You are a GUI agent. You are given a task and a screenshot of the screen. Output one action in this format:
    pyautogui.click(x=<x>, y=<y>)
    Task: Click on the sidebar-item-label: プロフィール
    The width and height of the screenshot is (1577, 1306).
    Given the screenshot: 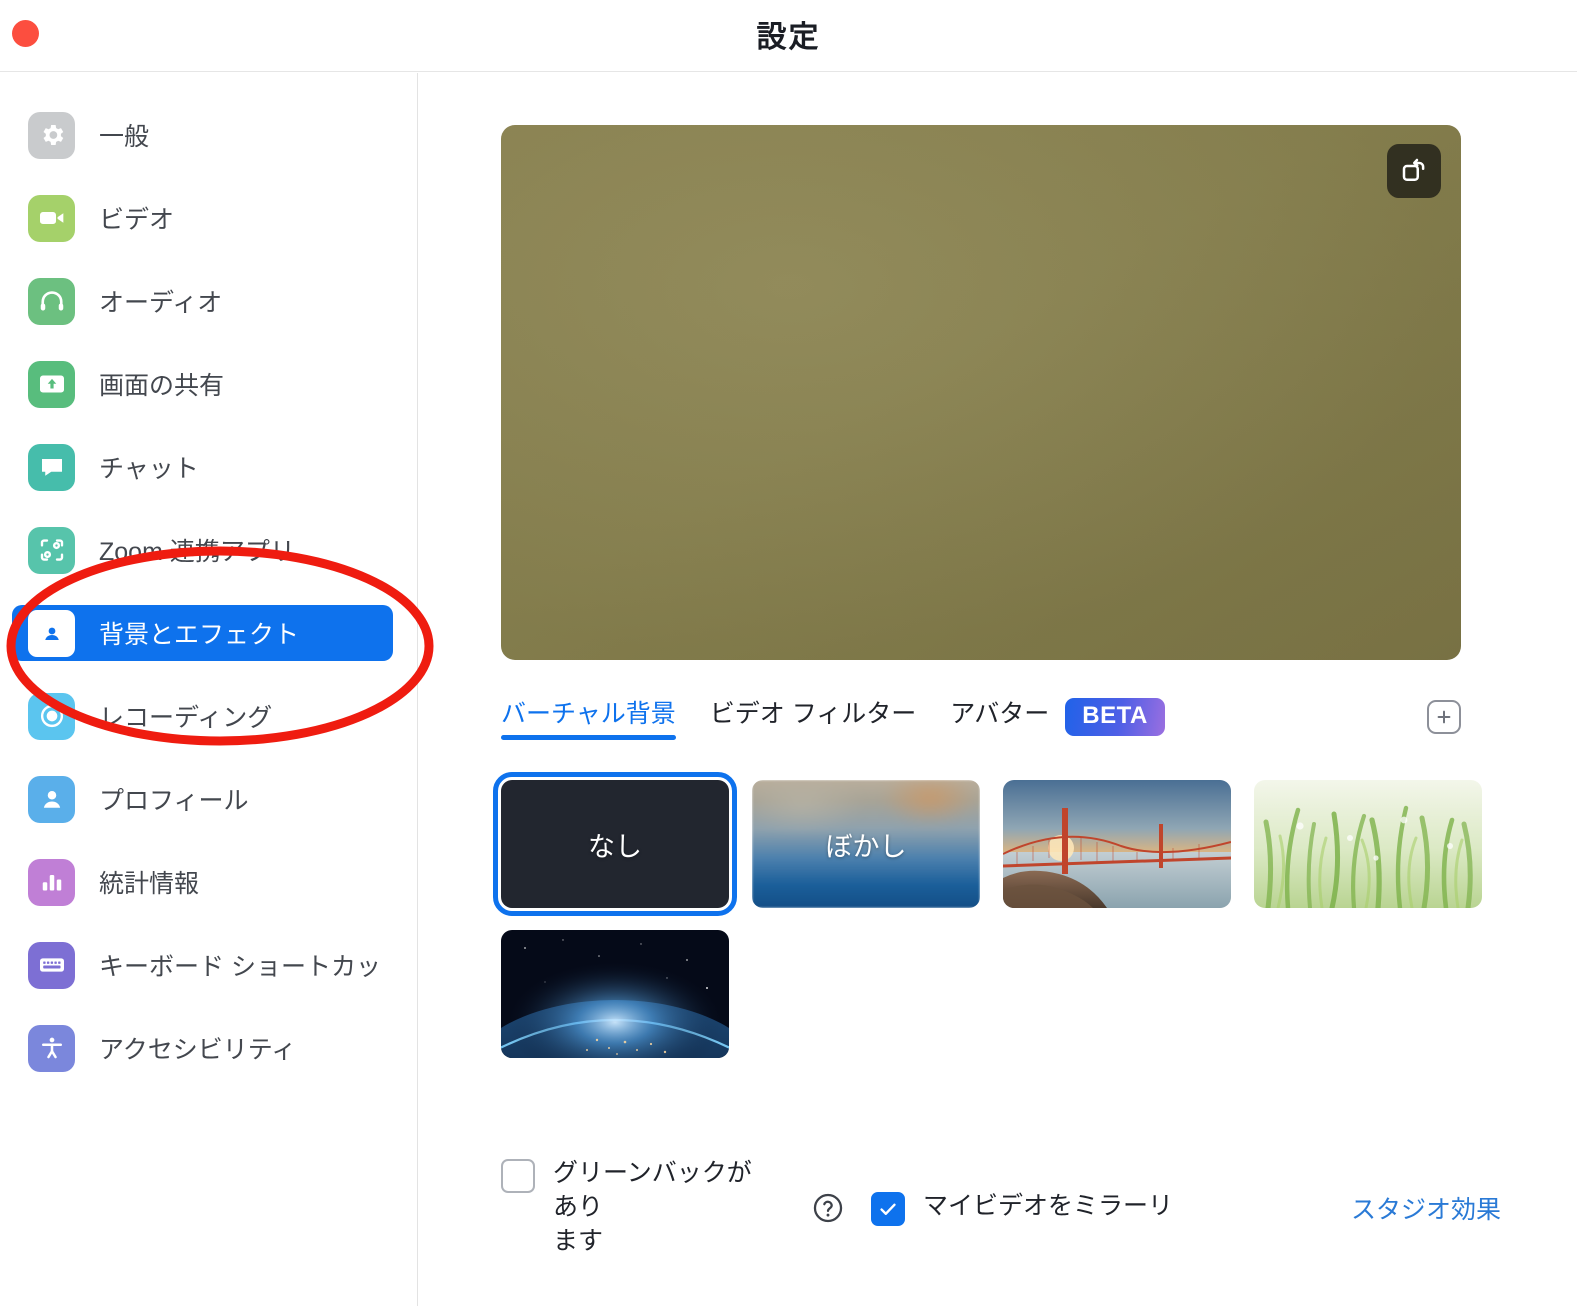 What is the action you would take?
    pyautogui.click(x=174, y=801)
    